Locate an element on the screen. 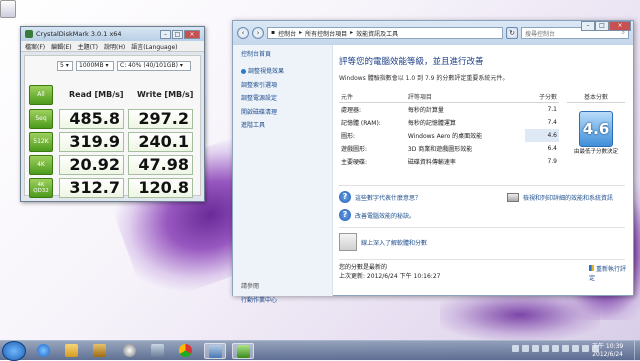 Image resolution: width=640 pixels, height=361 pixels. taskbar-ie is located at coordinates (43, 351).